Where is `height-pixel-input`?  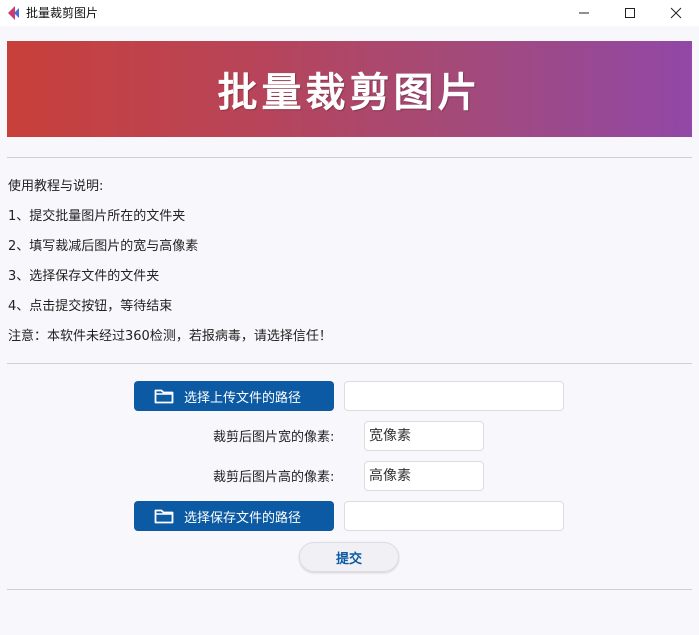
height-pixel-input is located at coordinates (424, 476).